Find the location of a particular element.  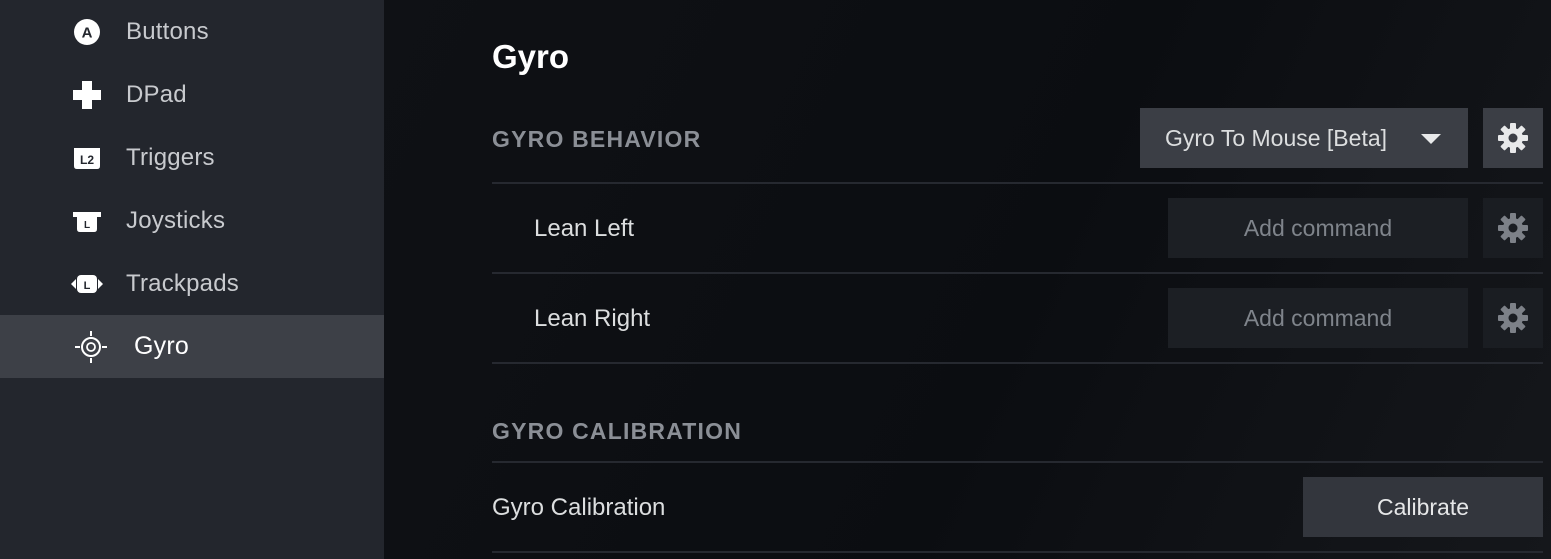

sidebar-item-label: DPad is located at coordinates (156, 94).